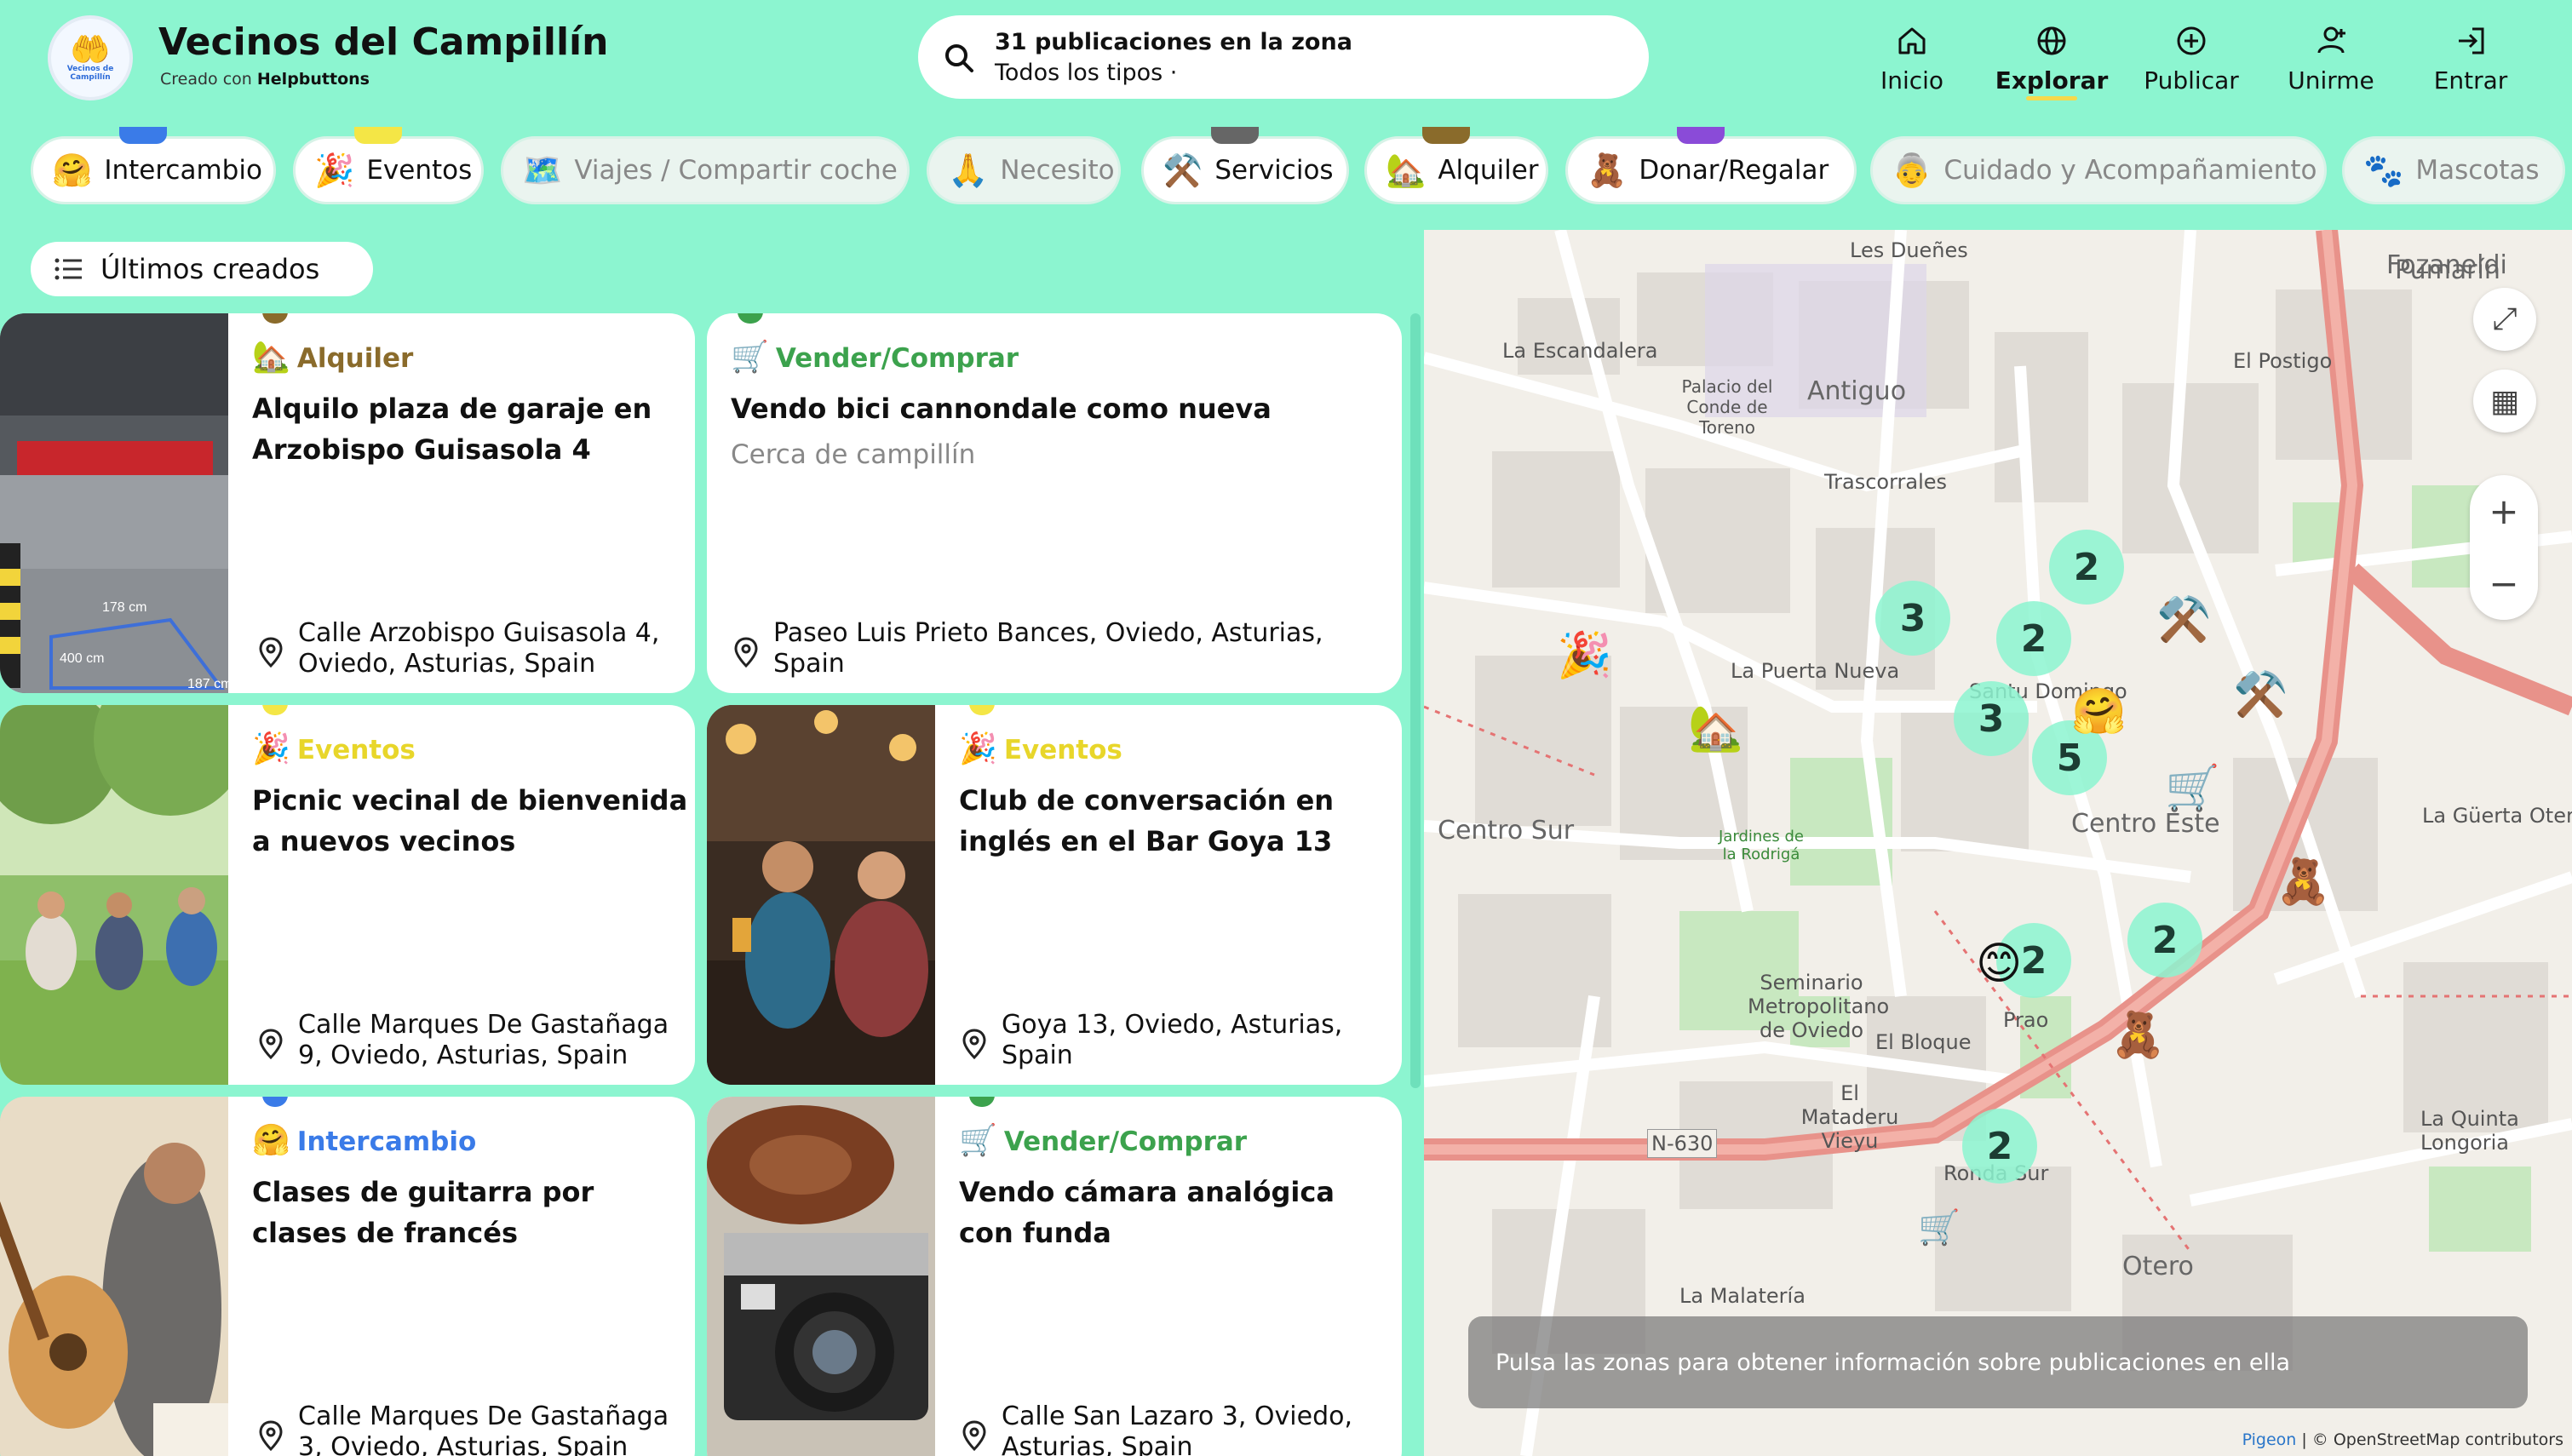 The width and height of the screenshot is (2572, 1456). I want to click on map-label-trascorrales: Trascorrales, so click(1886, 482).